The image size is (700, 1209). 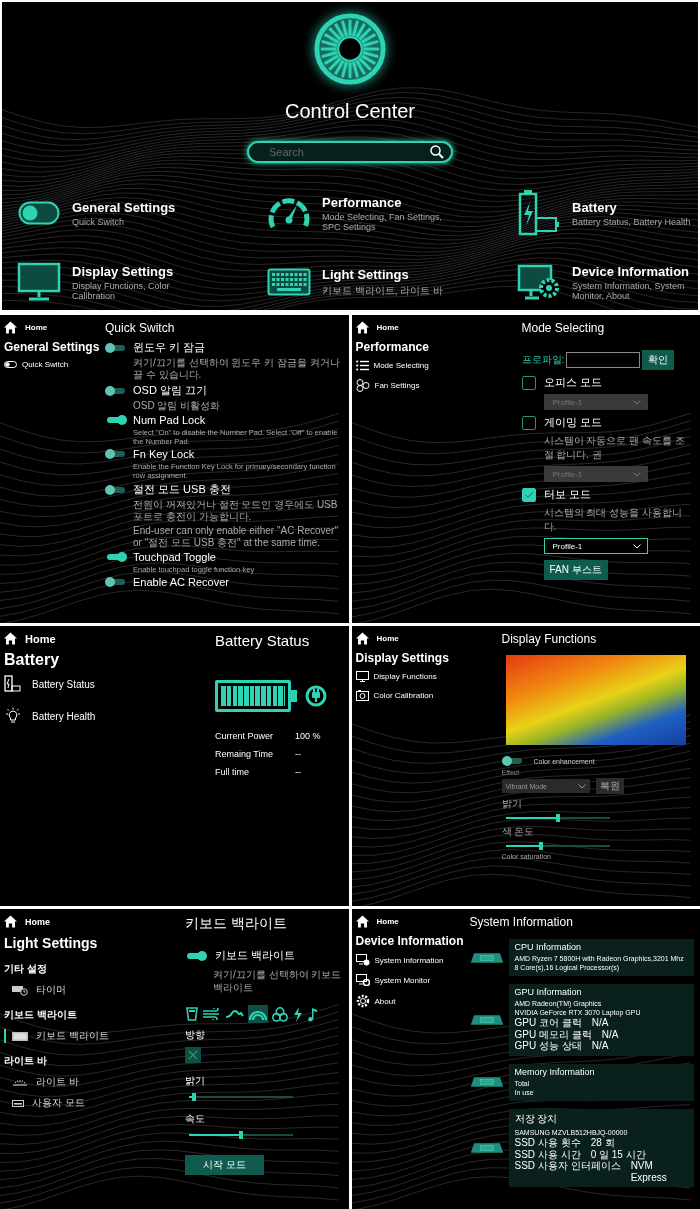 I want to click on profile-input, so click(x=603, y=360).